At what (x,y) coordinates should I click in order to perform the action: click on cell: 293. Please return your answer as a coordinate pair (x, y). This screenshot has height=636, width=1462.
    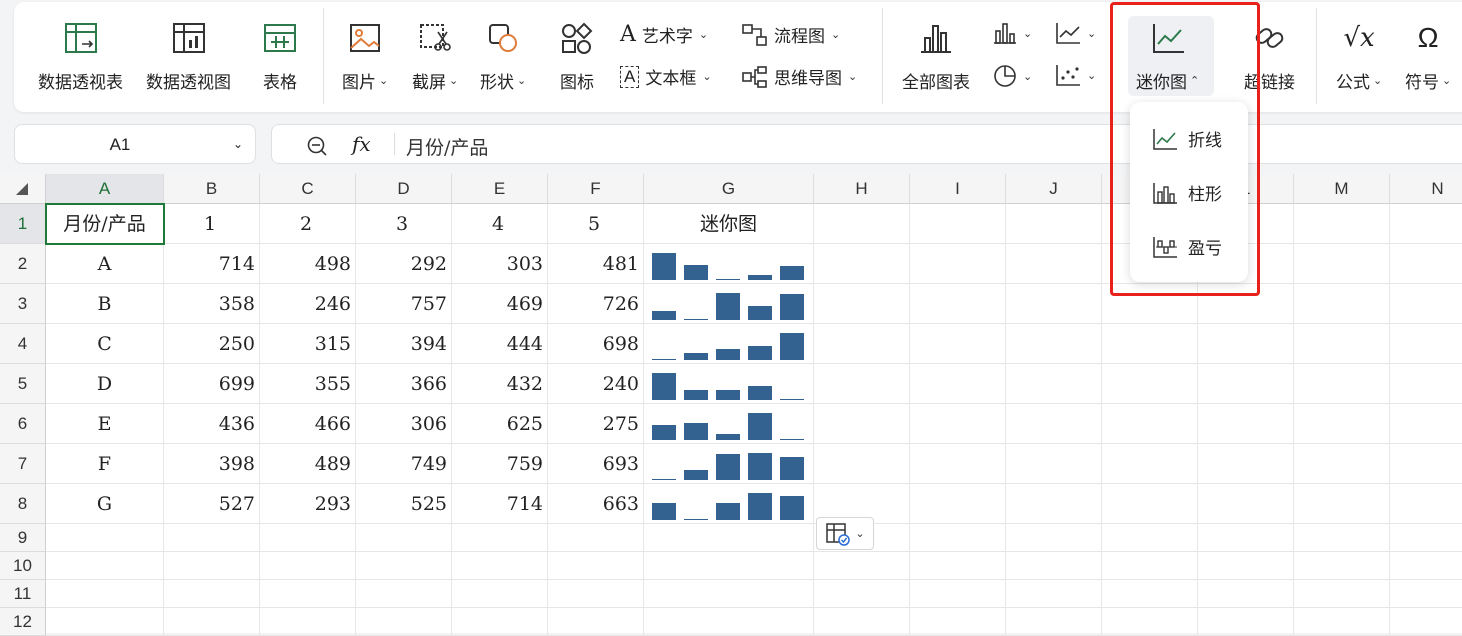
    Looking at the image, I should click on (308, 504).